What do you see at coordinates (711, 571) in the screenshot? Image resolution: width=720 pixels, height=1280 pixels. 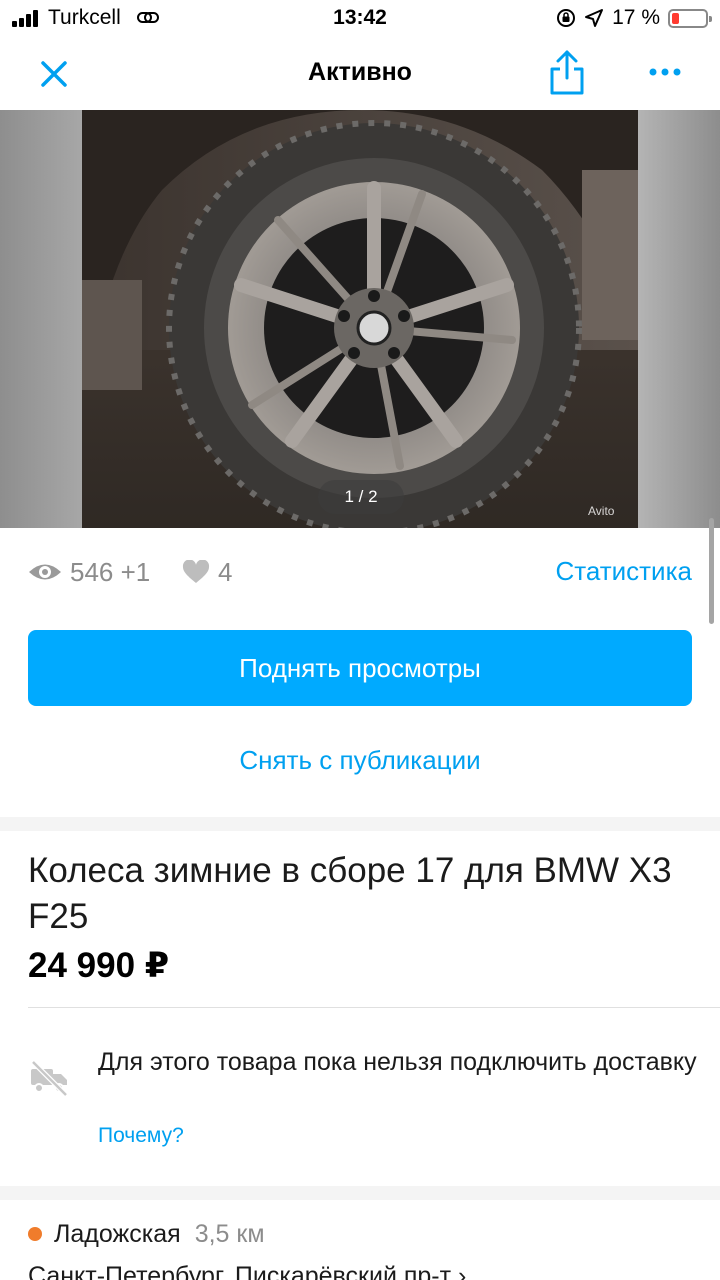 I see `scrollbar` at bounding box center [711, 571].